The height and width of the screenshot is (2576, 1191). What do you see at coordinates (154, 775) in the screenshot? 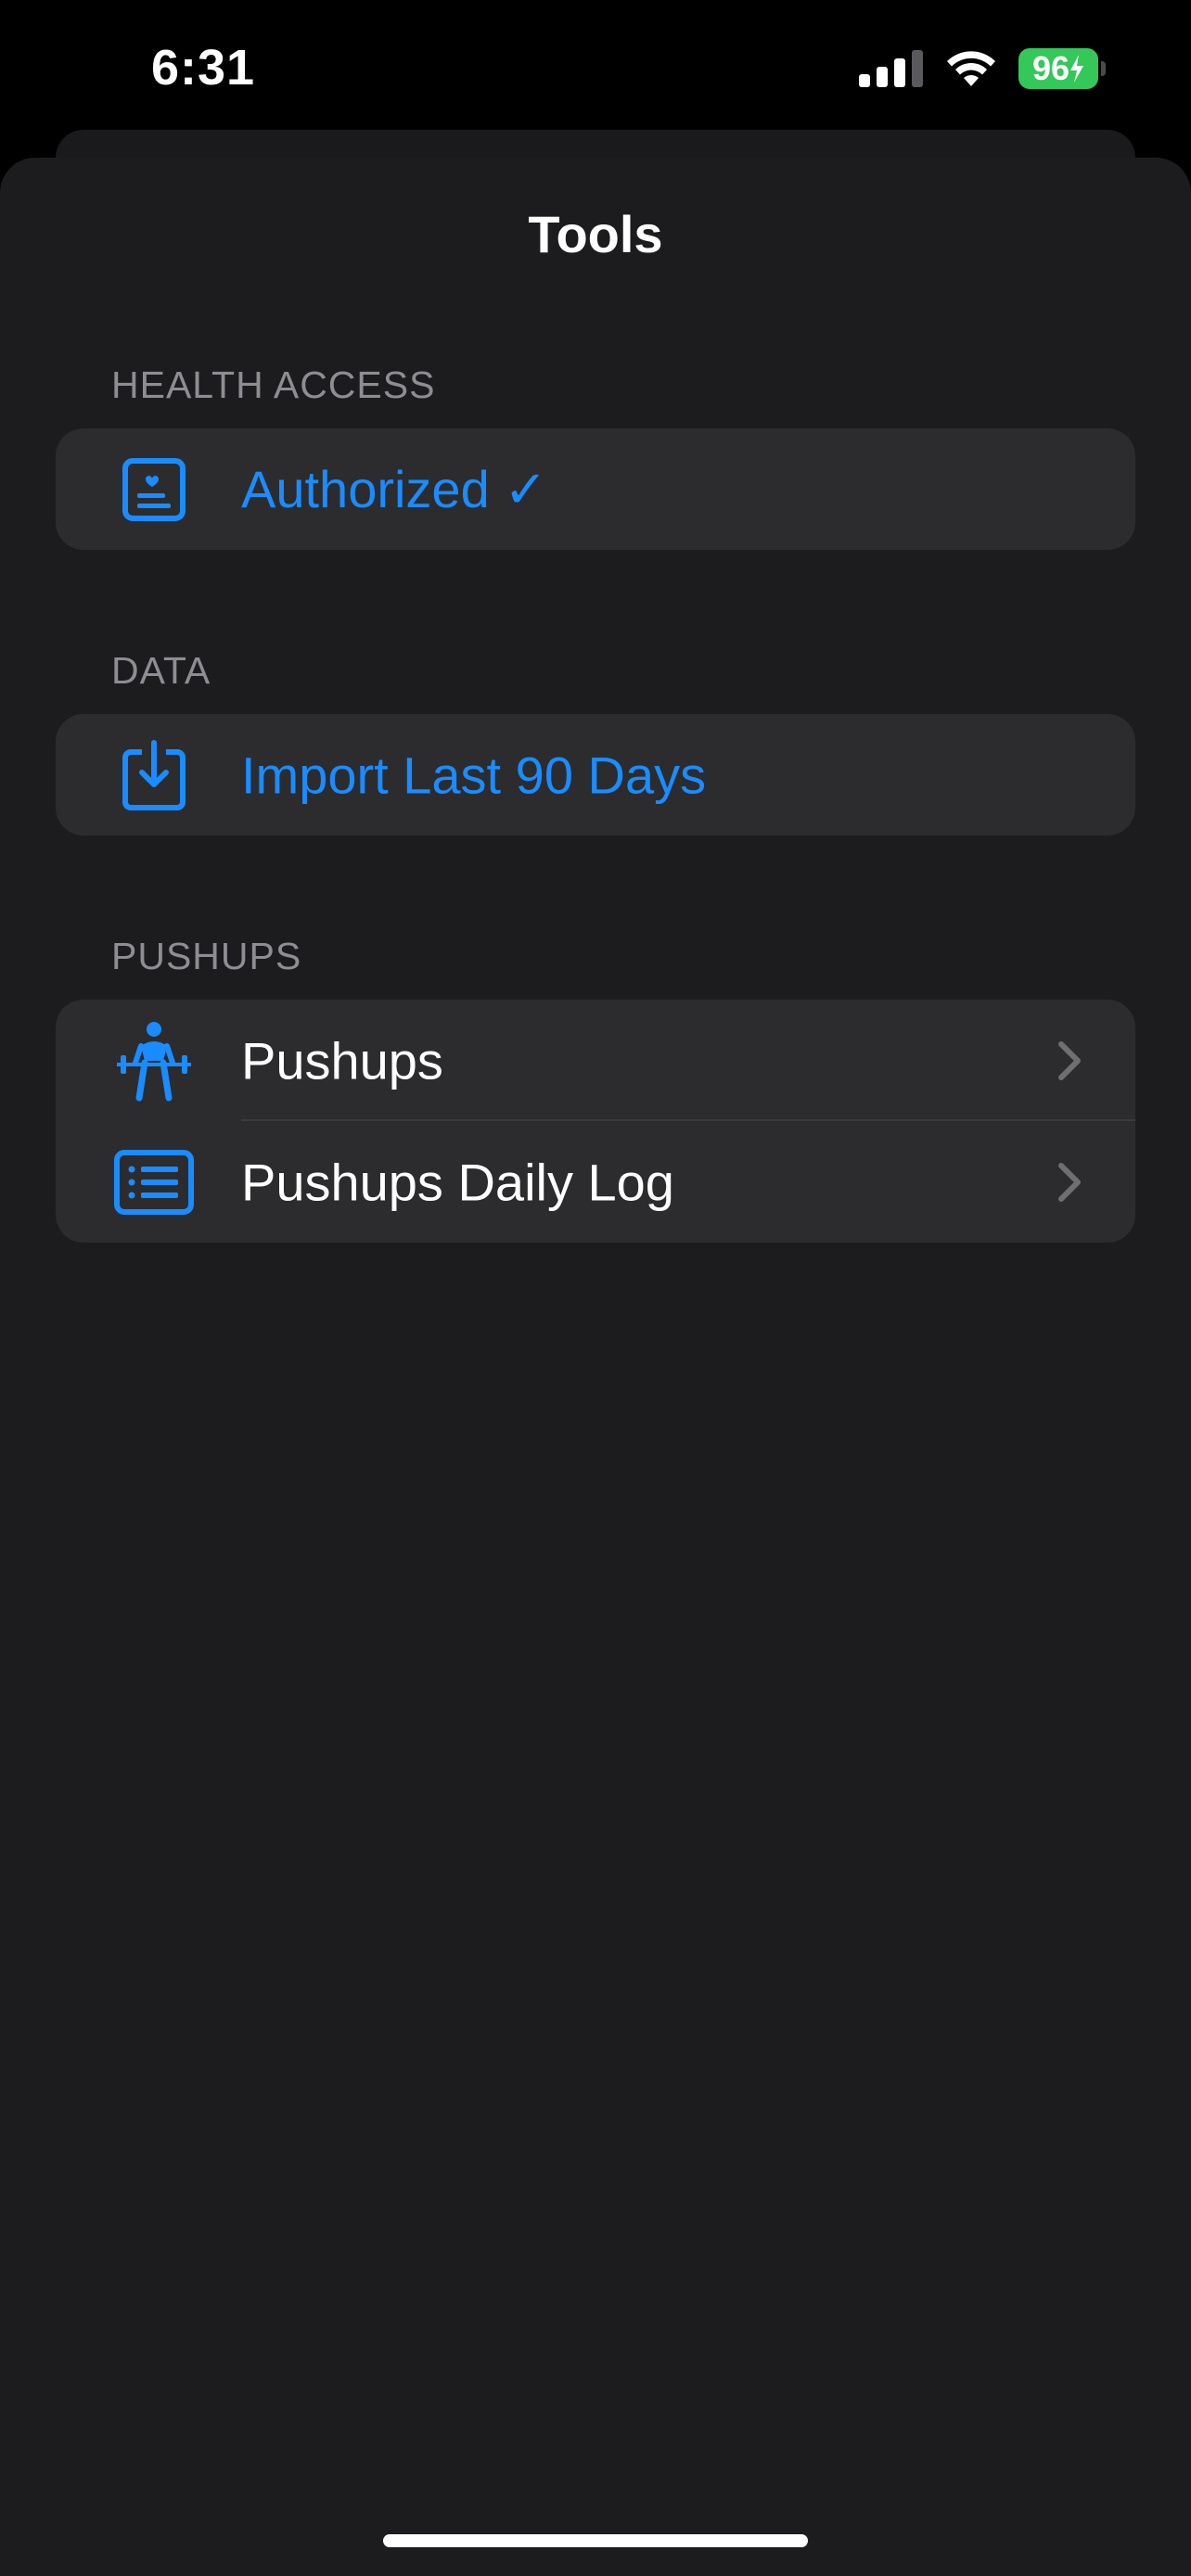
I see `import-tray-icon` at bounding box center [154, 775].